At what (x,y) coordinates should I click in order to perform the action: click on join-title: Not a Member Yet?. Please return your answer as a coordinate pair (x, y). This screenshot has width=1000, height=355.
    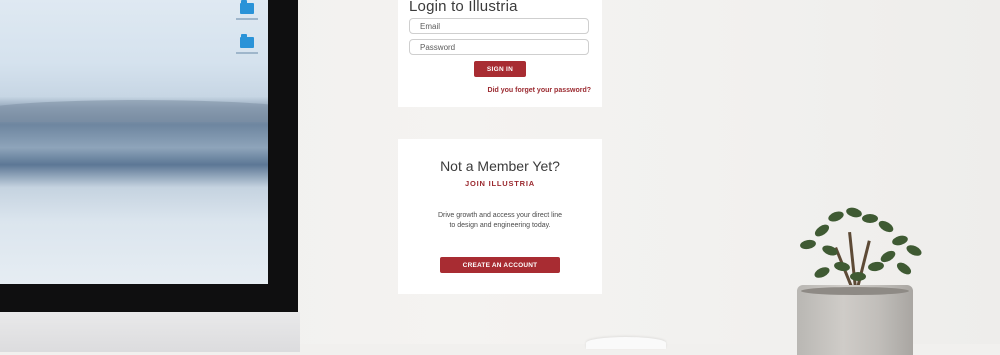
    Looking at the image, I should click on (500, 166).